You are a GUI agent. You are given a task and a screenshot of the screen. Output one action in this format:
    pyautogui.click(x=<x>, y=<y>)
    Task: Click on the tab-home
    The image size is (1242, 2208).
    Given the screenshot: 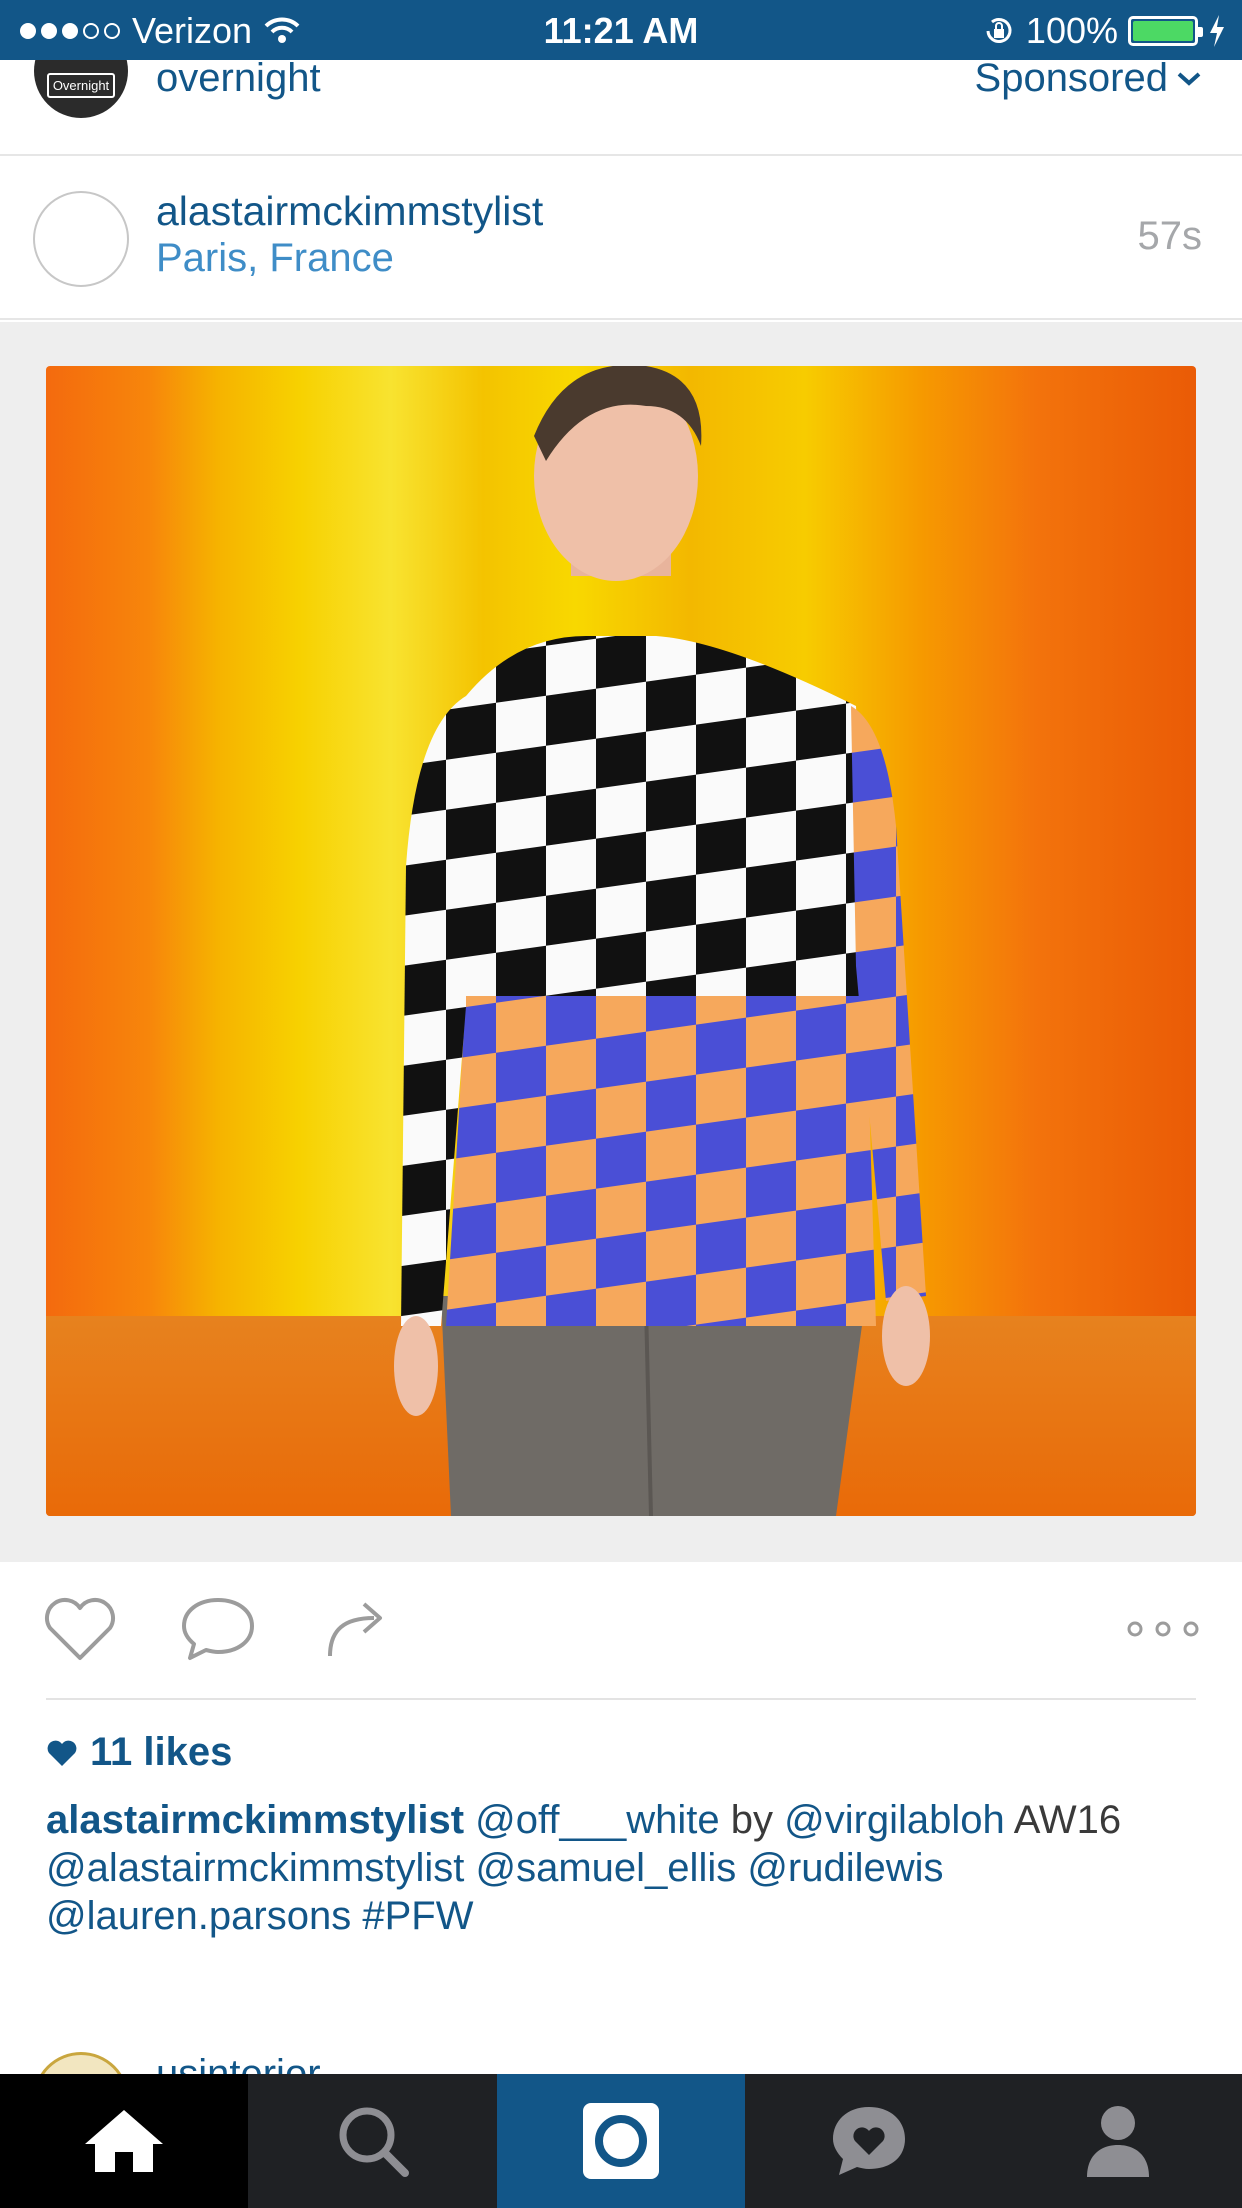 What is the action you would take?
    pyautogui.click(x=124, y=2141)
    